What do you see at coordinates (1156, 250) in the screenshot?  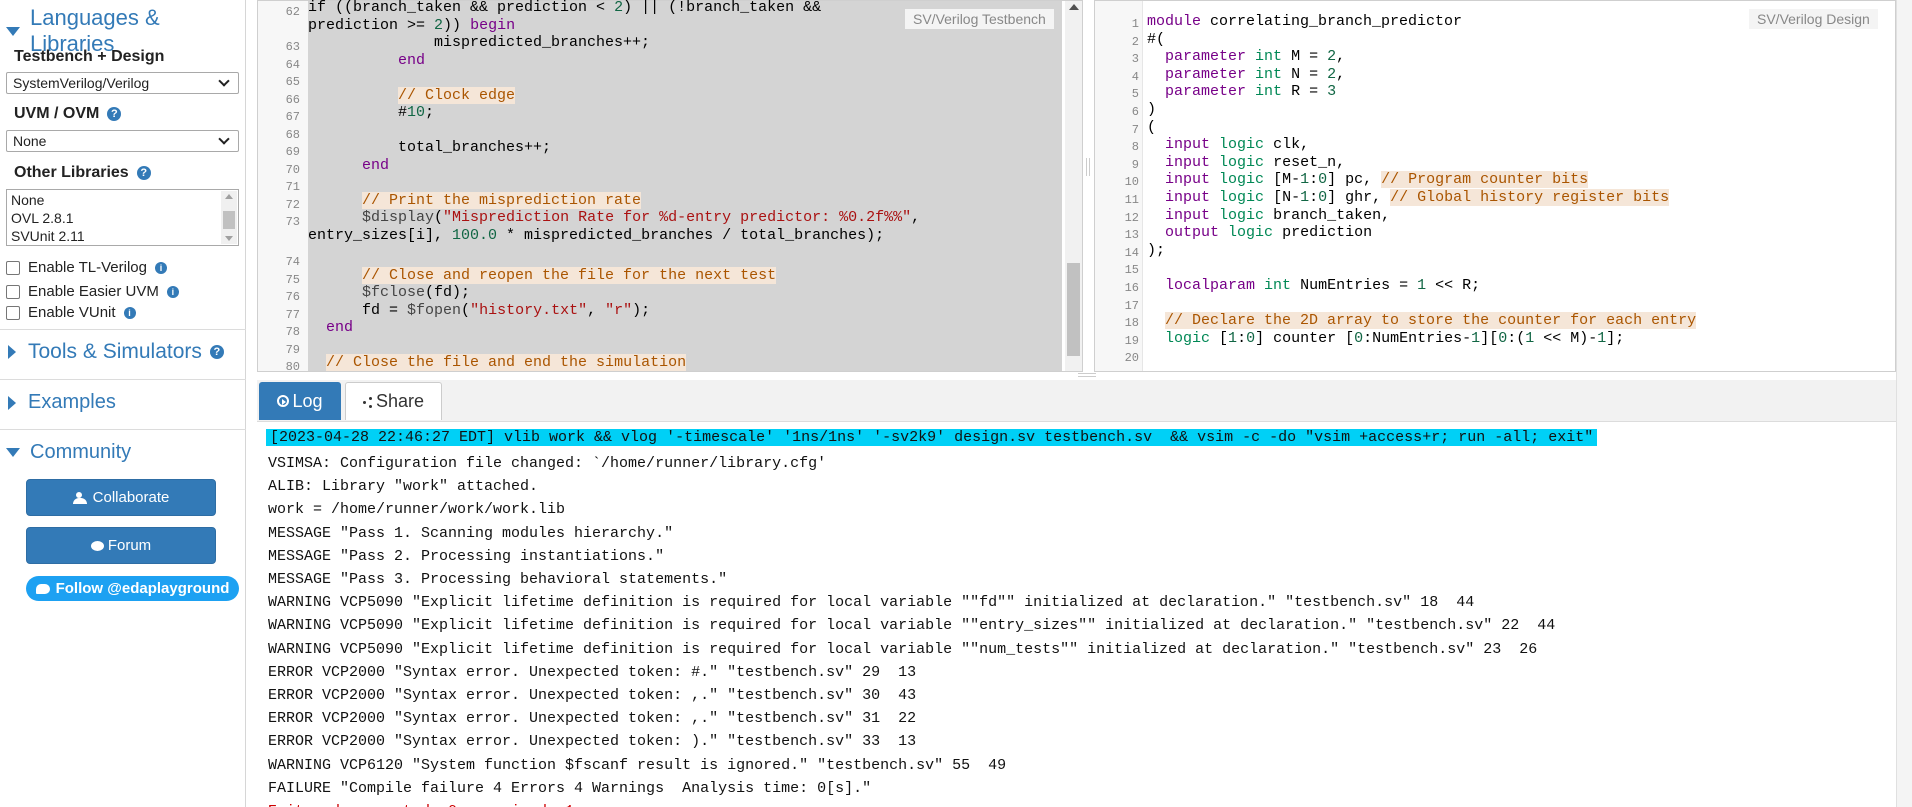 I see `code-line: );` at bounding box center [1156, 250].